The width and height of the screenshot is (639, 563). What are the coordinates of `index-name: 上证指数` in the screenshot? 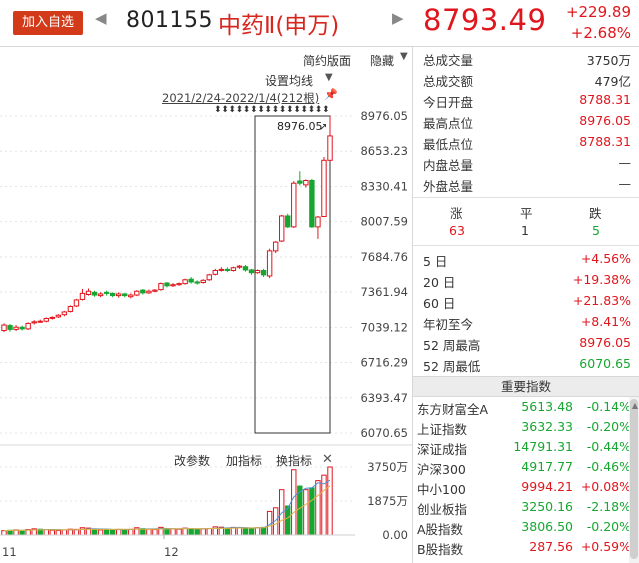 It's located at (442, 429).